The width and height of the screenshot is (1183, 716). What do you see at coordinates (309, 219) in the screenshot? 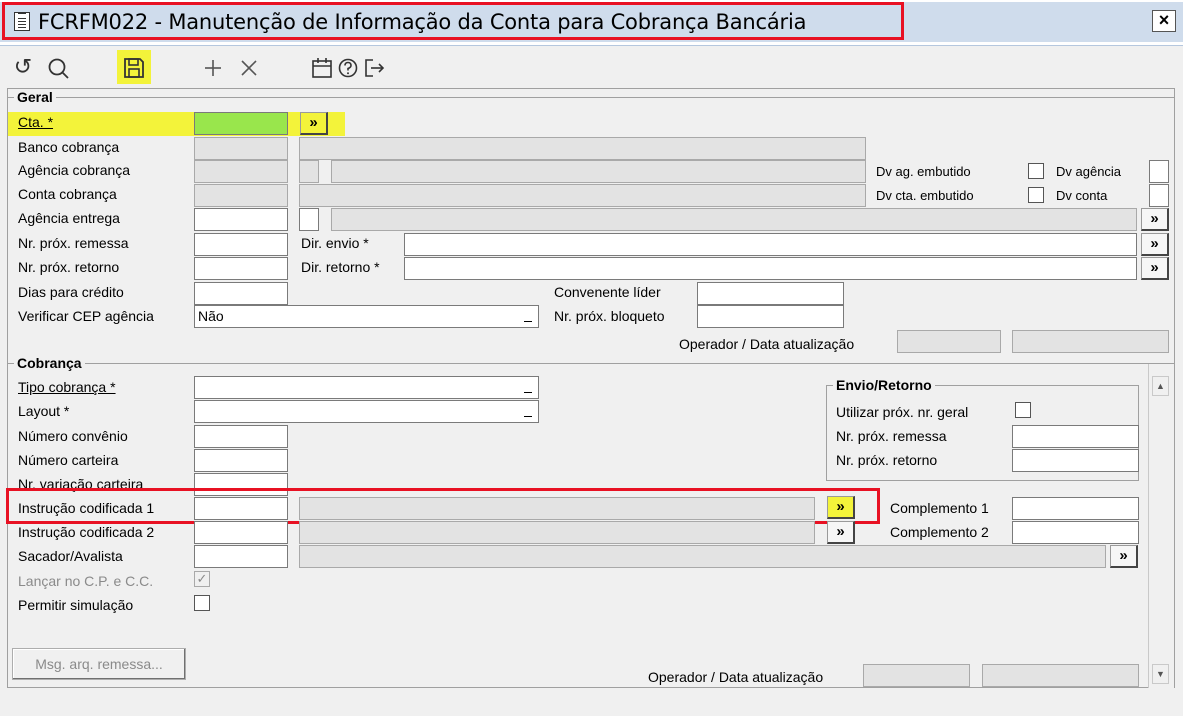
I see `agencia-entrega-dv` at bounding box center [309, 219].